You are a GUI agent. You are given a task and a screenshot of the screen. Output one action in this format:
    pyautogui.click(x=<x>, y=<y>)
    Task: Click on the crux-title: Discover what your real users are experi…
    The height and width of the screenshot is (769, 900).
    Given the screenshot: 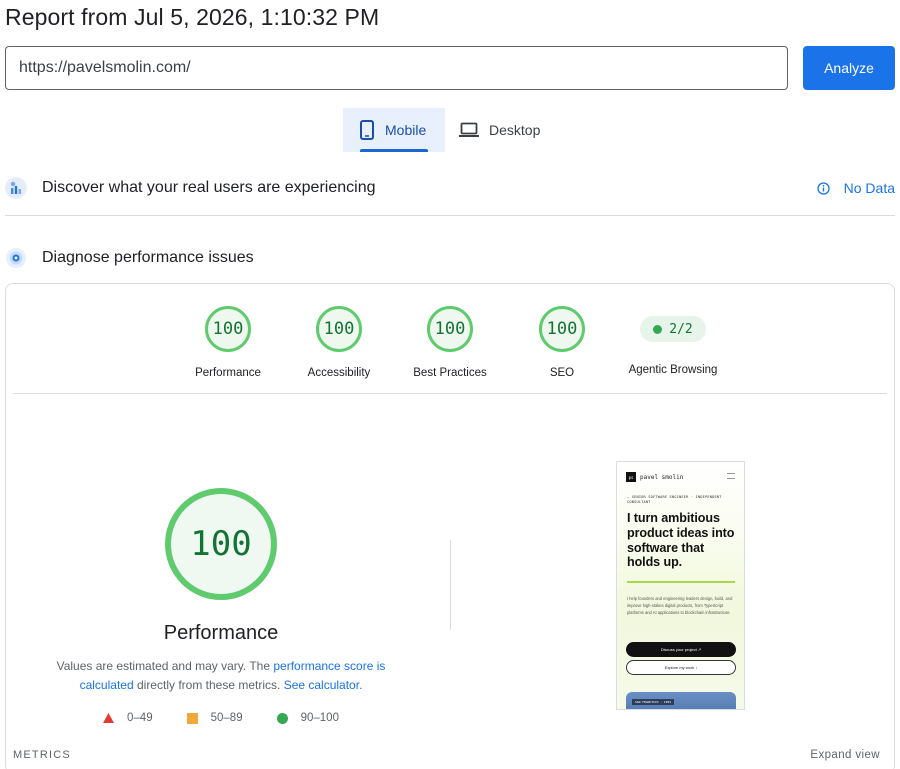 What is the action you would take?
    pyautogui.click(x=209, y=187)
    